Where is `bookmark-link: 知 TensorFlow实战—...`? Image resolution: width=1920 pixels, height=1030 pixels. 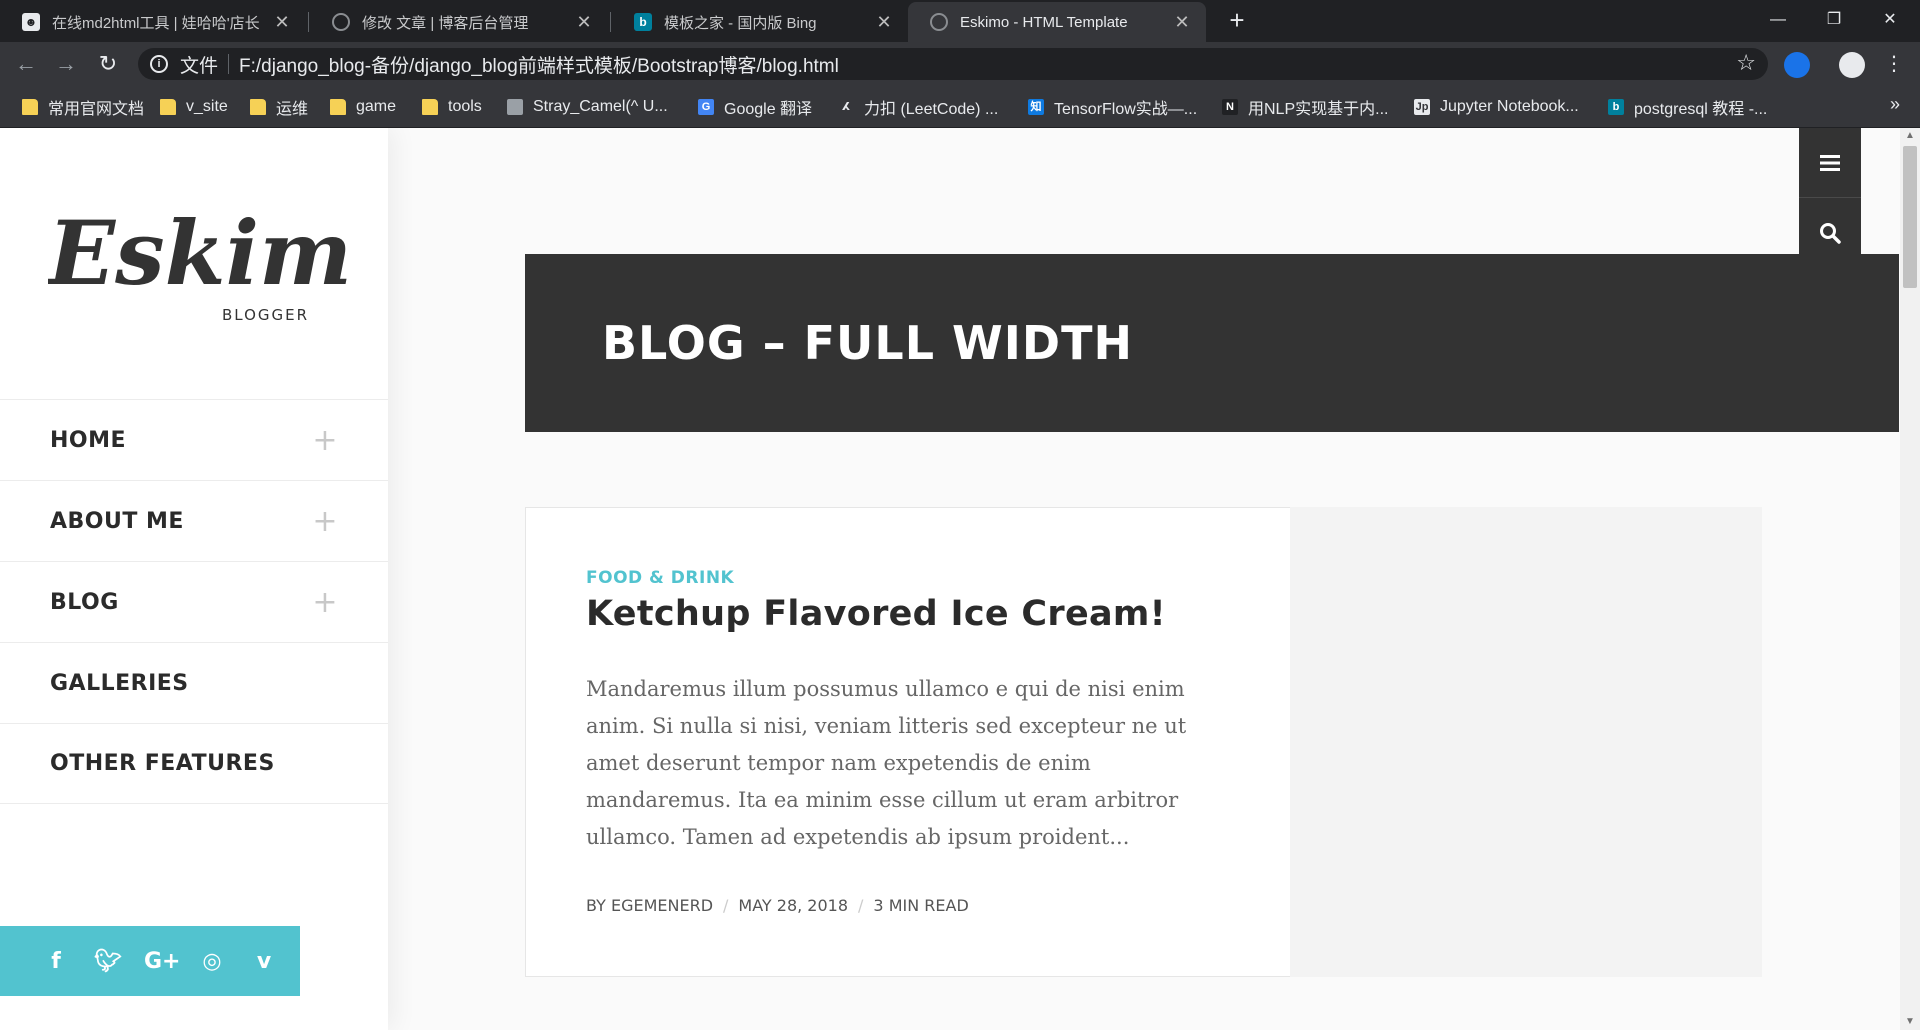
bookmark-link: 知 TensorFlow实战—... is located at coordinates (1112, 107).